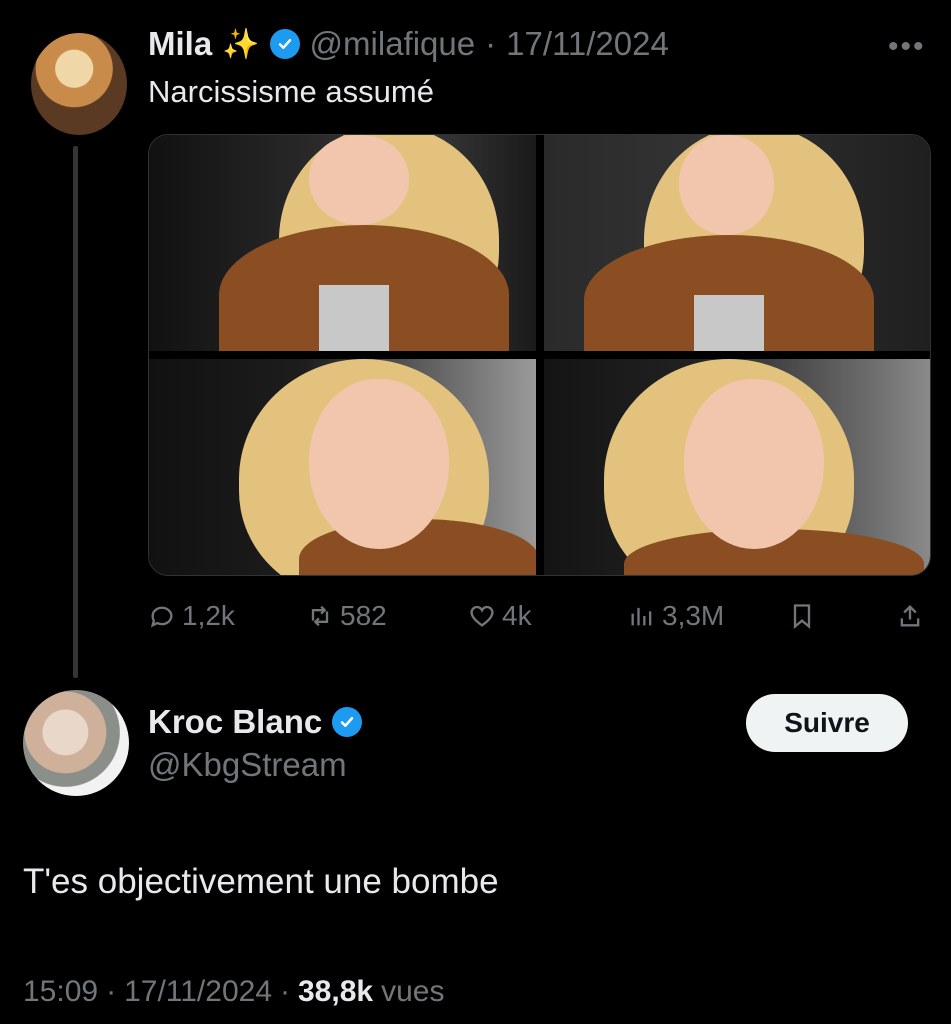 This screenshot has height=1024, width=951. I want to click on tweet-action-bar: 1,2k 582 4k 3,3M, so click(538, 616).